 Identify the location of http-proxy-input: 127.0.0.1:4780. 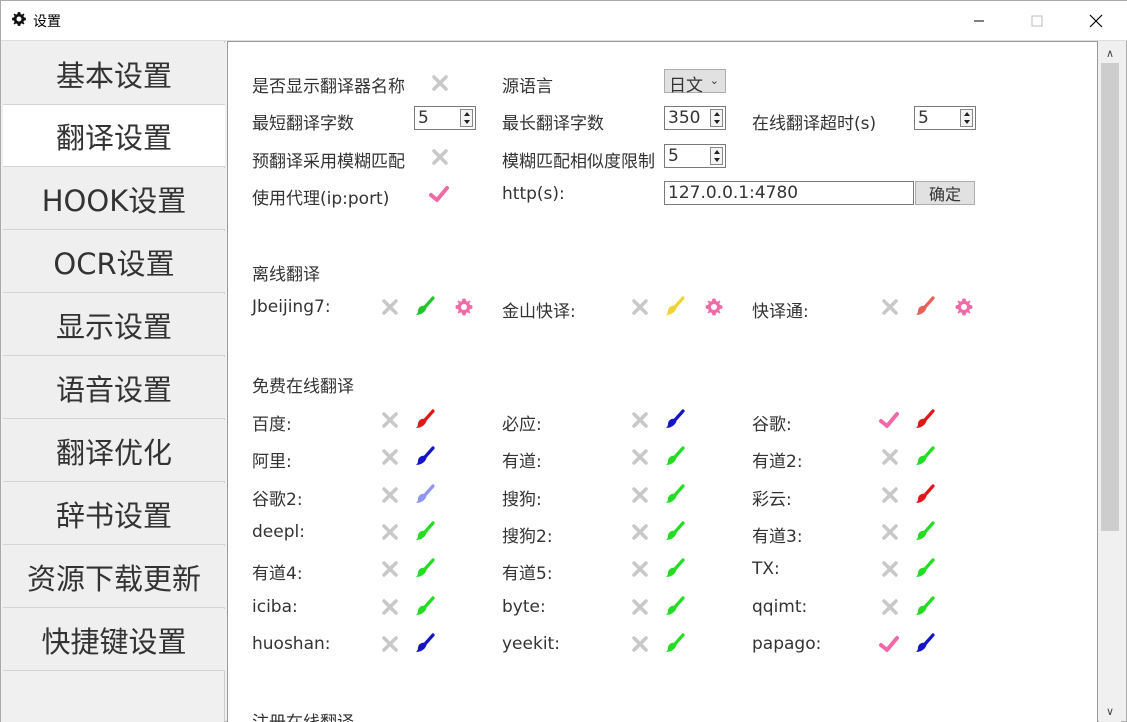
(789, 193).